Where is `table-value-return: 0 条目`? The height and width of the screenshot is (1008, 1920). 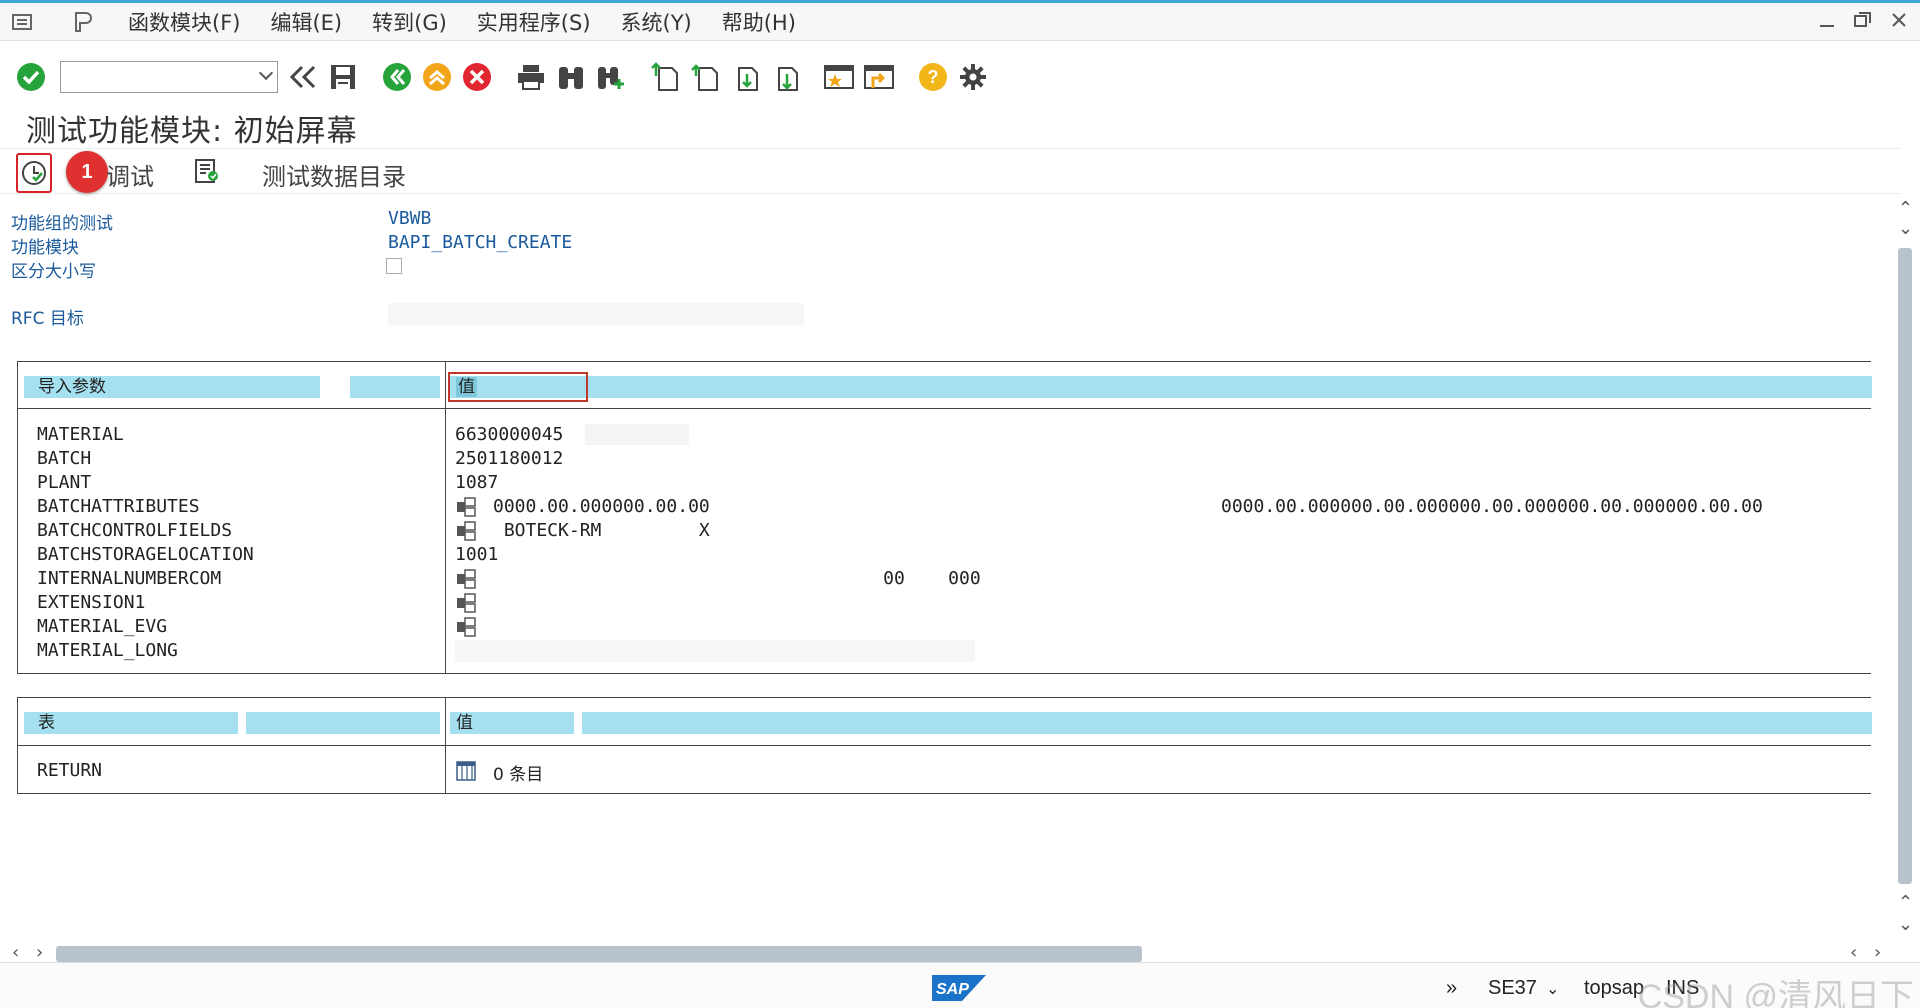 table-value-return: 0 条目 is located at coordinates (518, 772).